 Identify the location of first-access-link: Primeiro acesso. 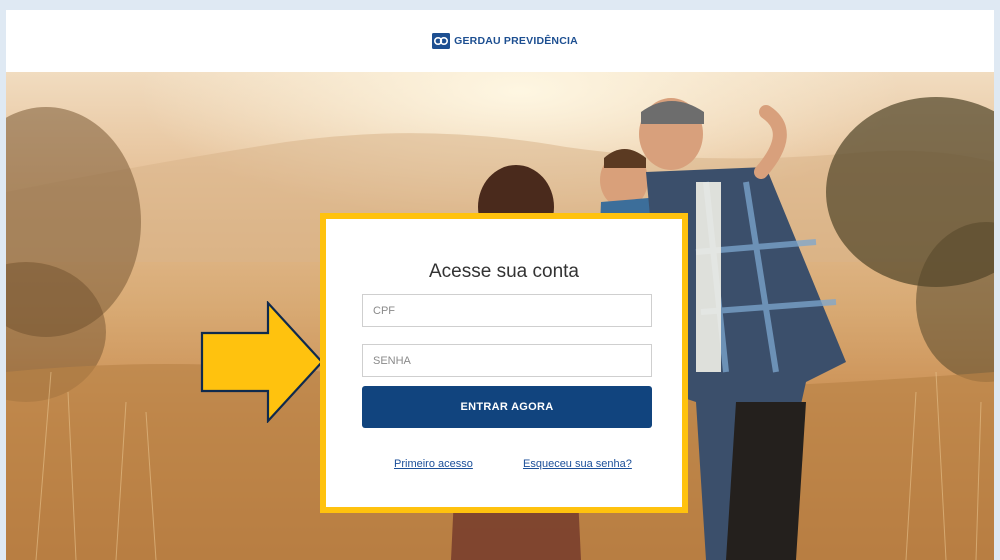
(433, 464).